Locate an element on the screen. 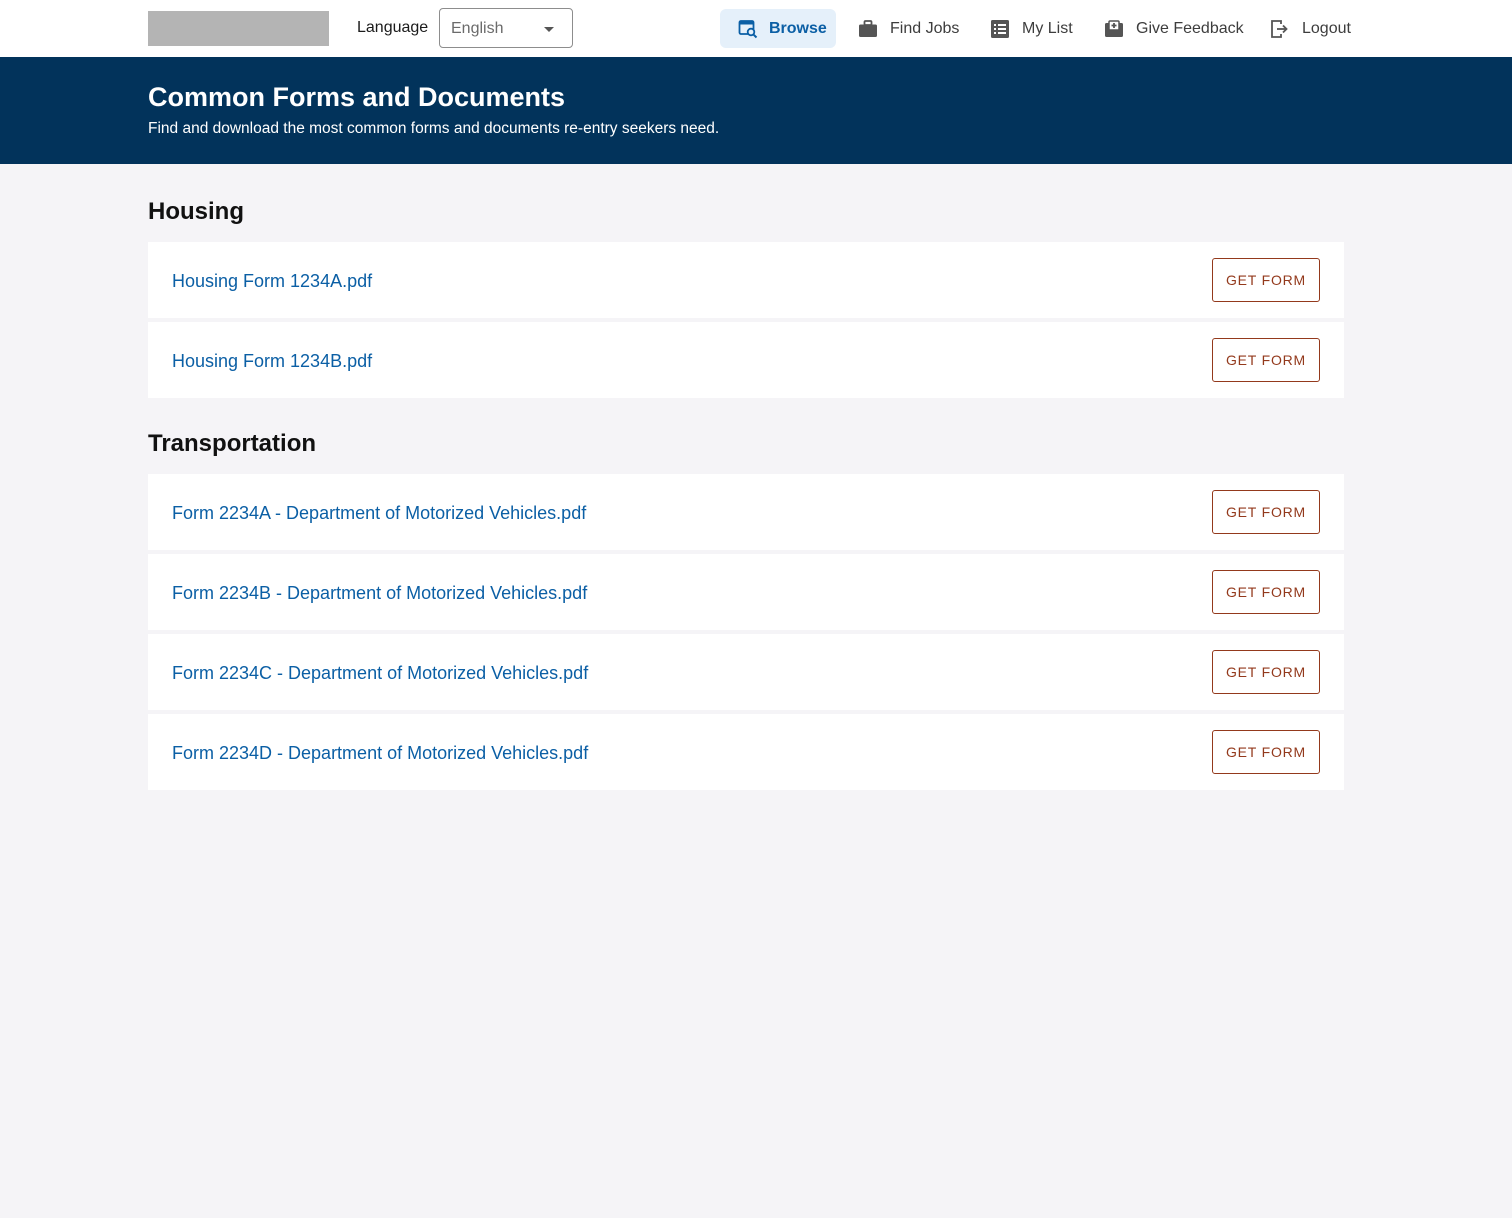 Image resolution: width=1512 pixels, height=1218 pixels. briefcase-icon is located at coordinates (868, 28).